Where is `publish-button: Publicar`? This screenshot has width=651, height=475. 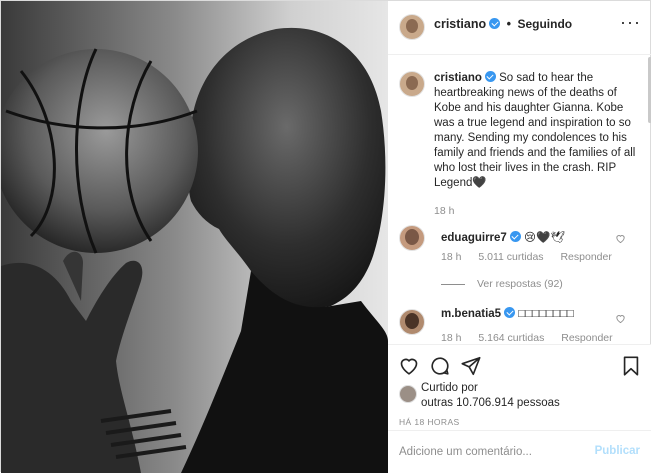 publish-button: Publicar is located at coordinates (617, 451).